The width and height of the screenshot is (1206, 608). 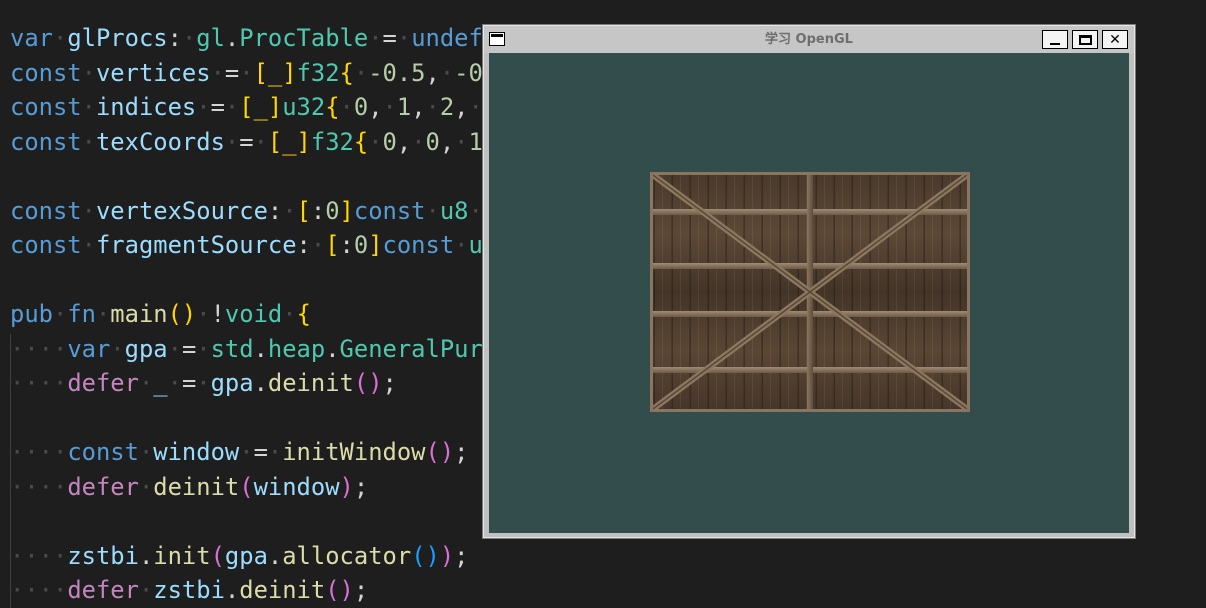 What do you see at coordinates (181, 210) in the screenshot?
I see `code-token: vertexSource` at bounding box center [181, 210].